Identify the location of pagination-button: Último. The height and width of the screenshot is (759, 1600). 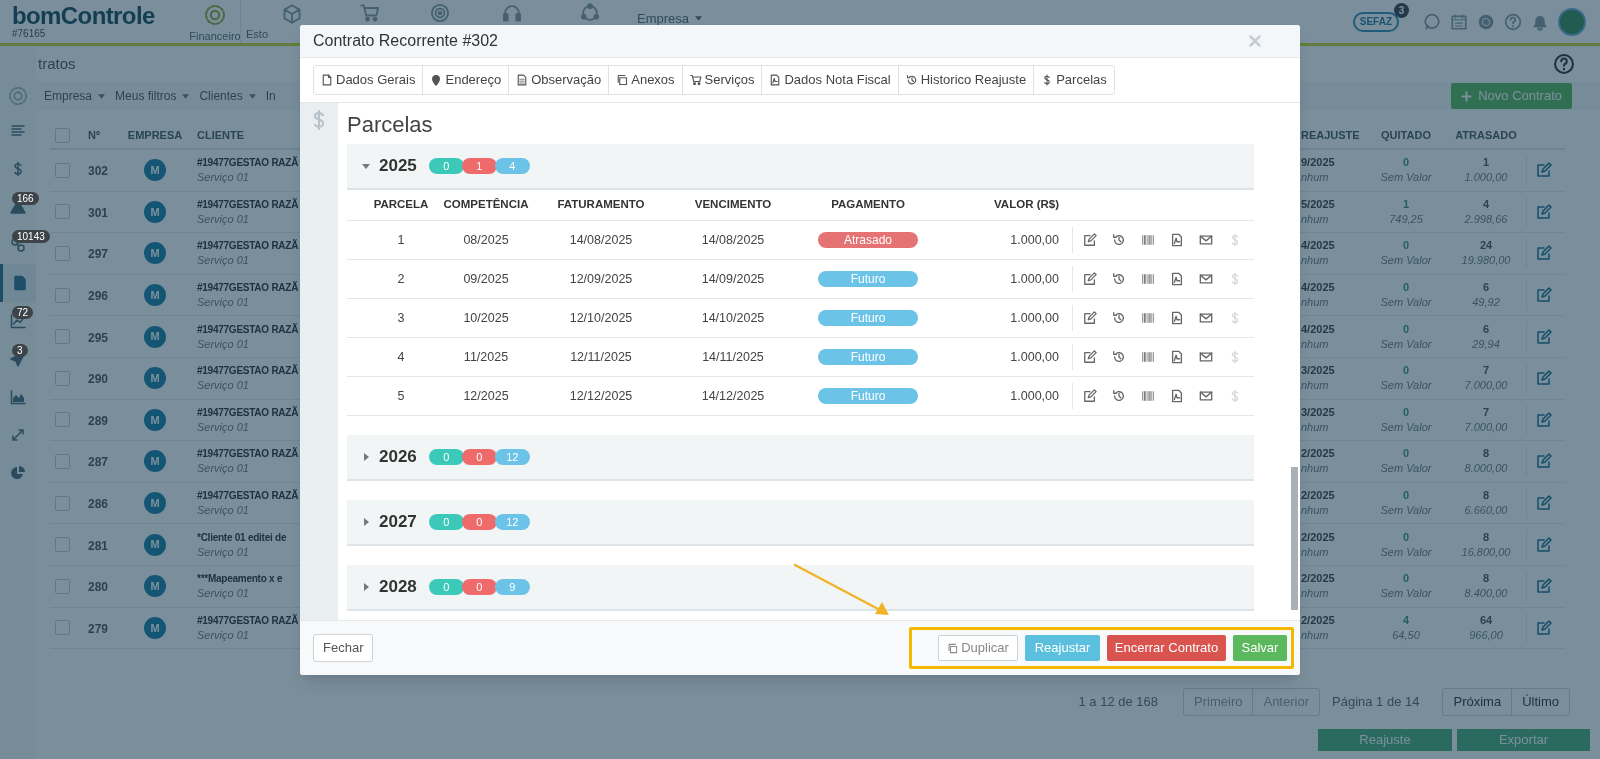
(1540, 702).